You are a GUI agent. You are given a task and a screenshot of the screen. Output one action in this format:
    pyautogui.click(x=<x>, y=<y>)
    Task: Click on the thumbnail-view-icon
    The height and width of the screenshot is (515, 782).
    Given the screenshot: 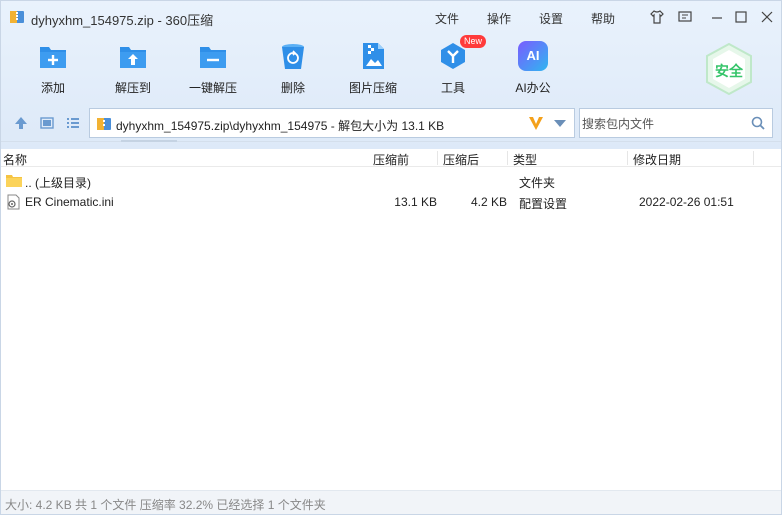 What is the action you would take?
    pyautogui.click(x=47, y=123)
    